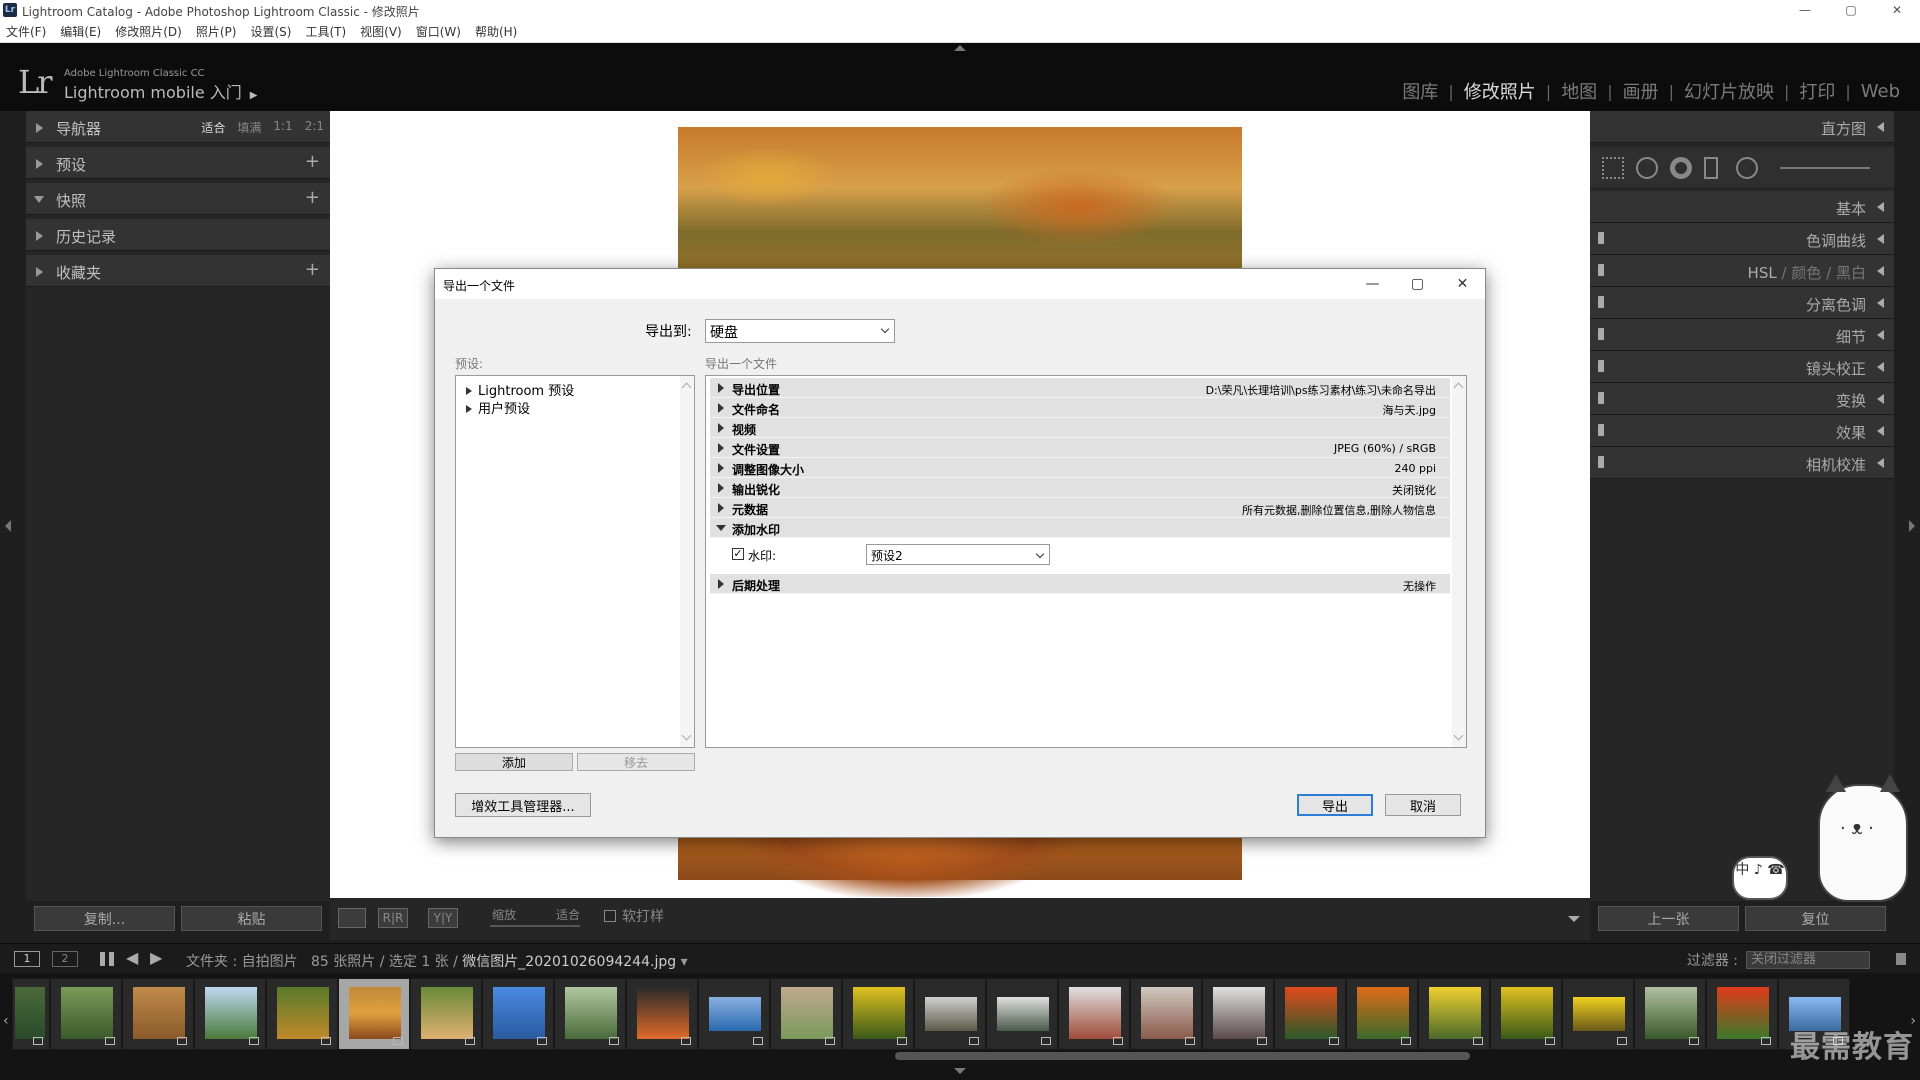  Describe the element at coordinates (160, 91) in the screenshot. I see `mobile-link: Lightroom mobile 入门 ▶` at that location.